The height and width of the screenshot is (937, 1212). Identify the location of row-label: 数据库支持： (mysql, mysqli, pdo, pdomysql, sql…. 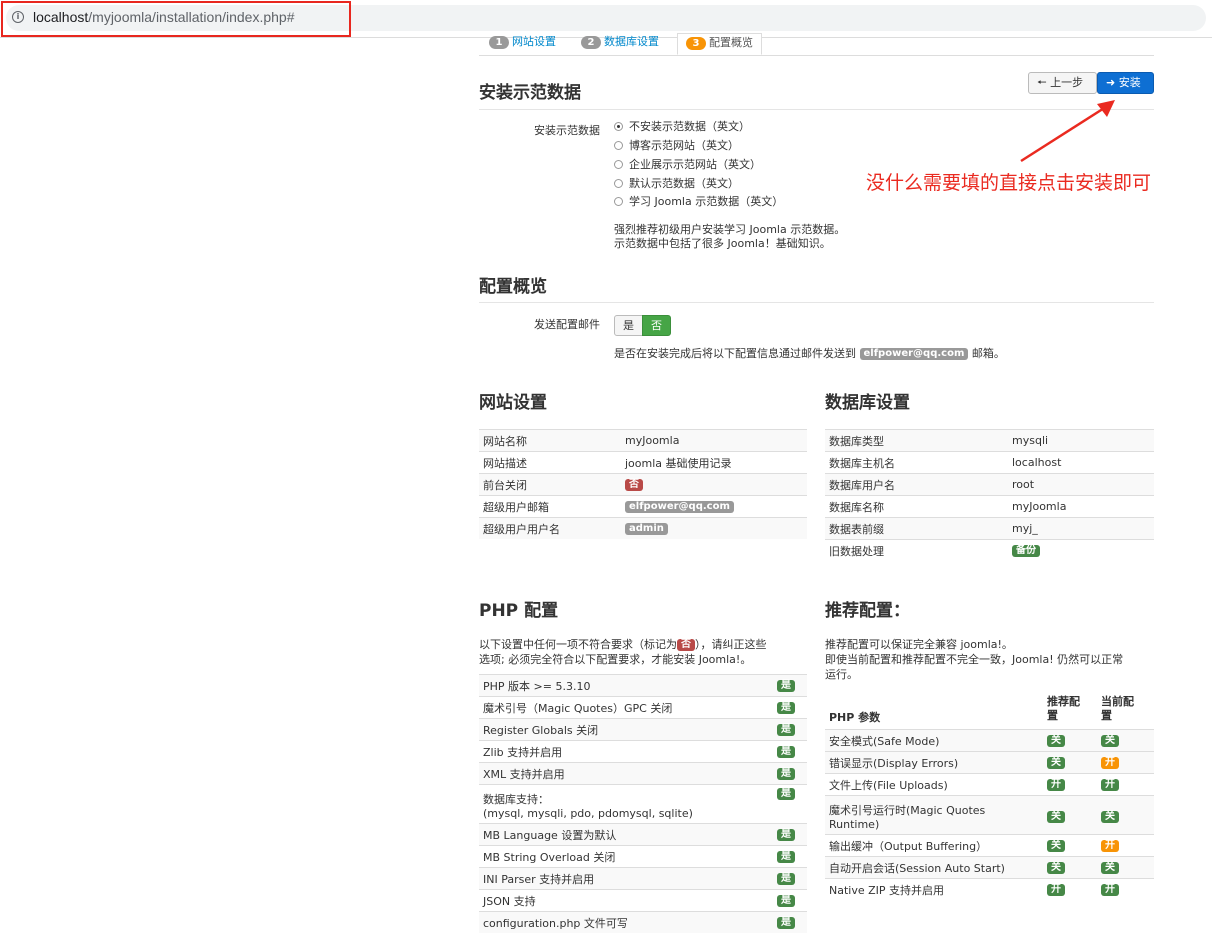
(626, 804).